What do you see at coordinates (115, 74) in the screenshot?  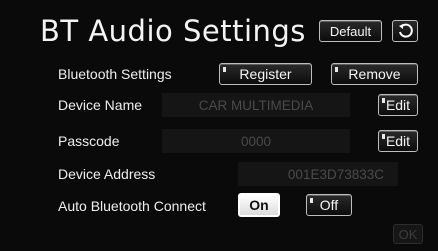 I see `bluetooth-settings-label: Bluetooth Settings` at bounding box center [115, 74].